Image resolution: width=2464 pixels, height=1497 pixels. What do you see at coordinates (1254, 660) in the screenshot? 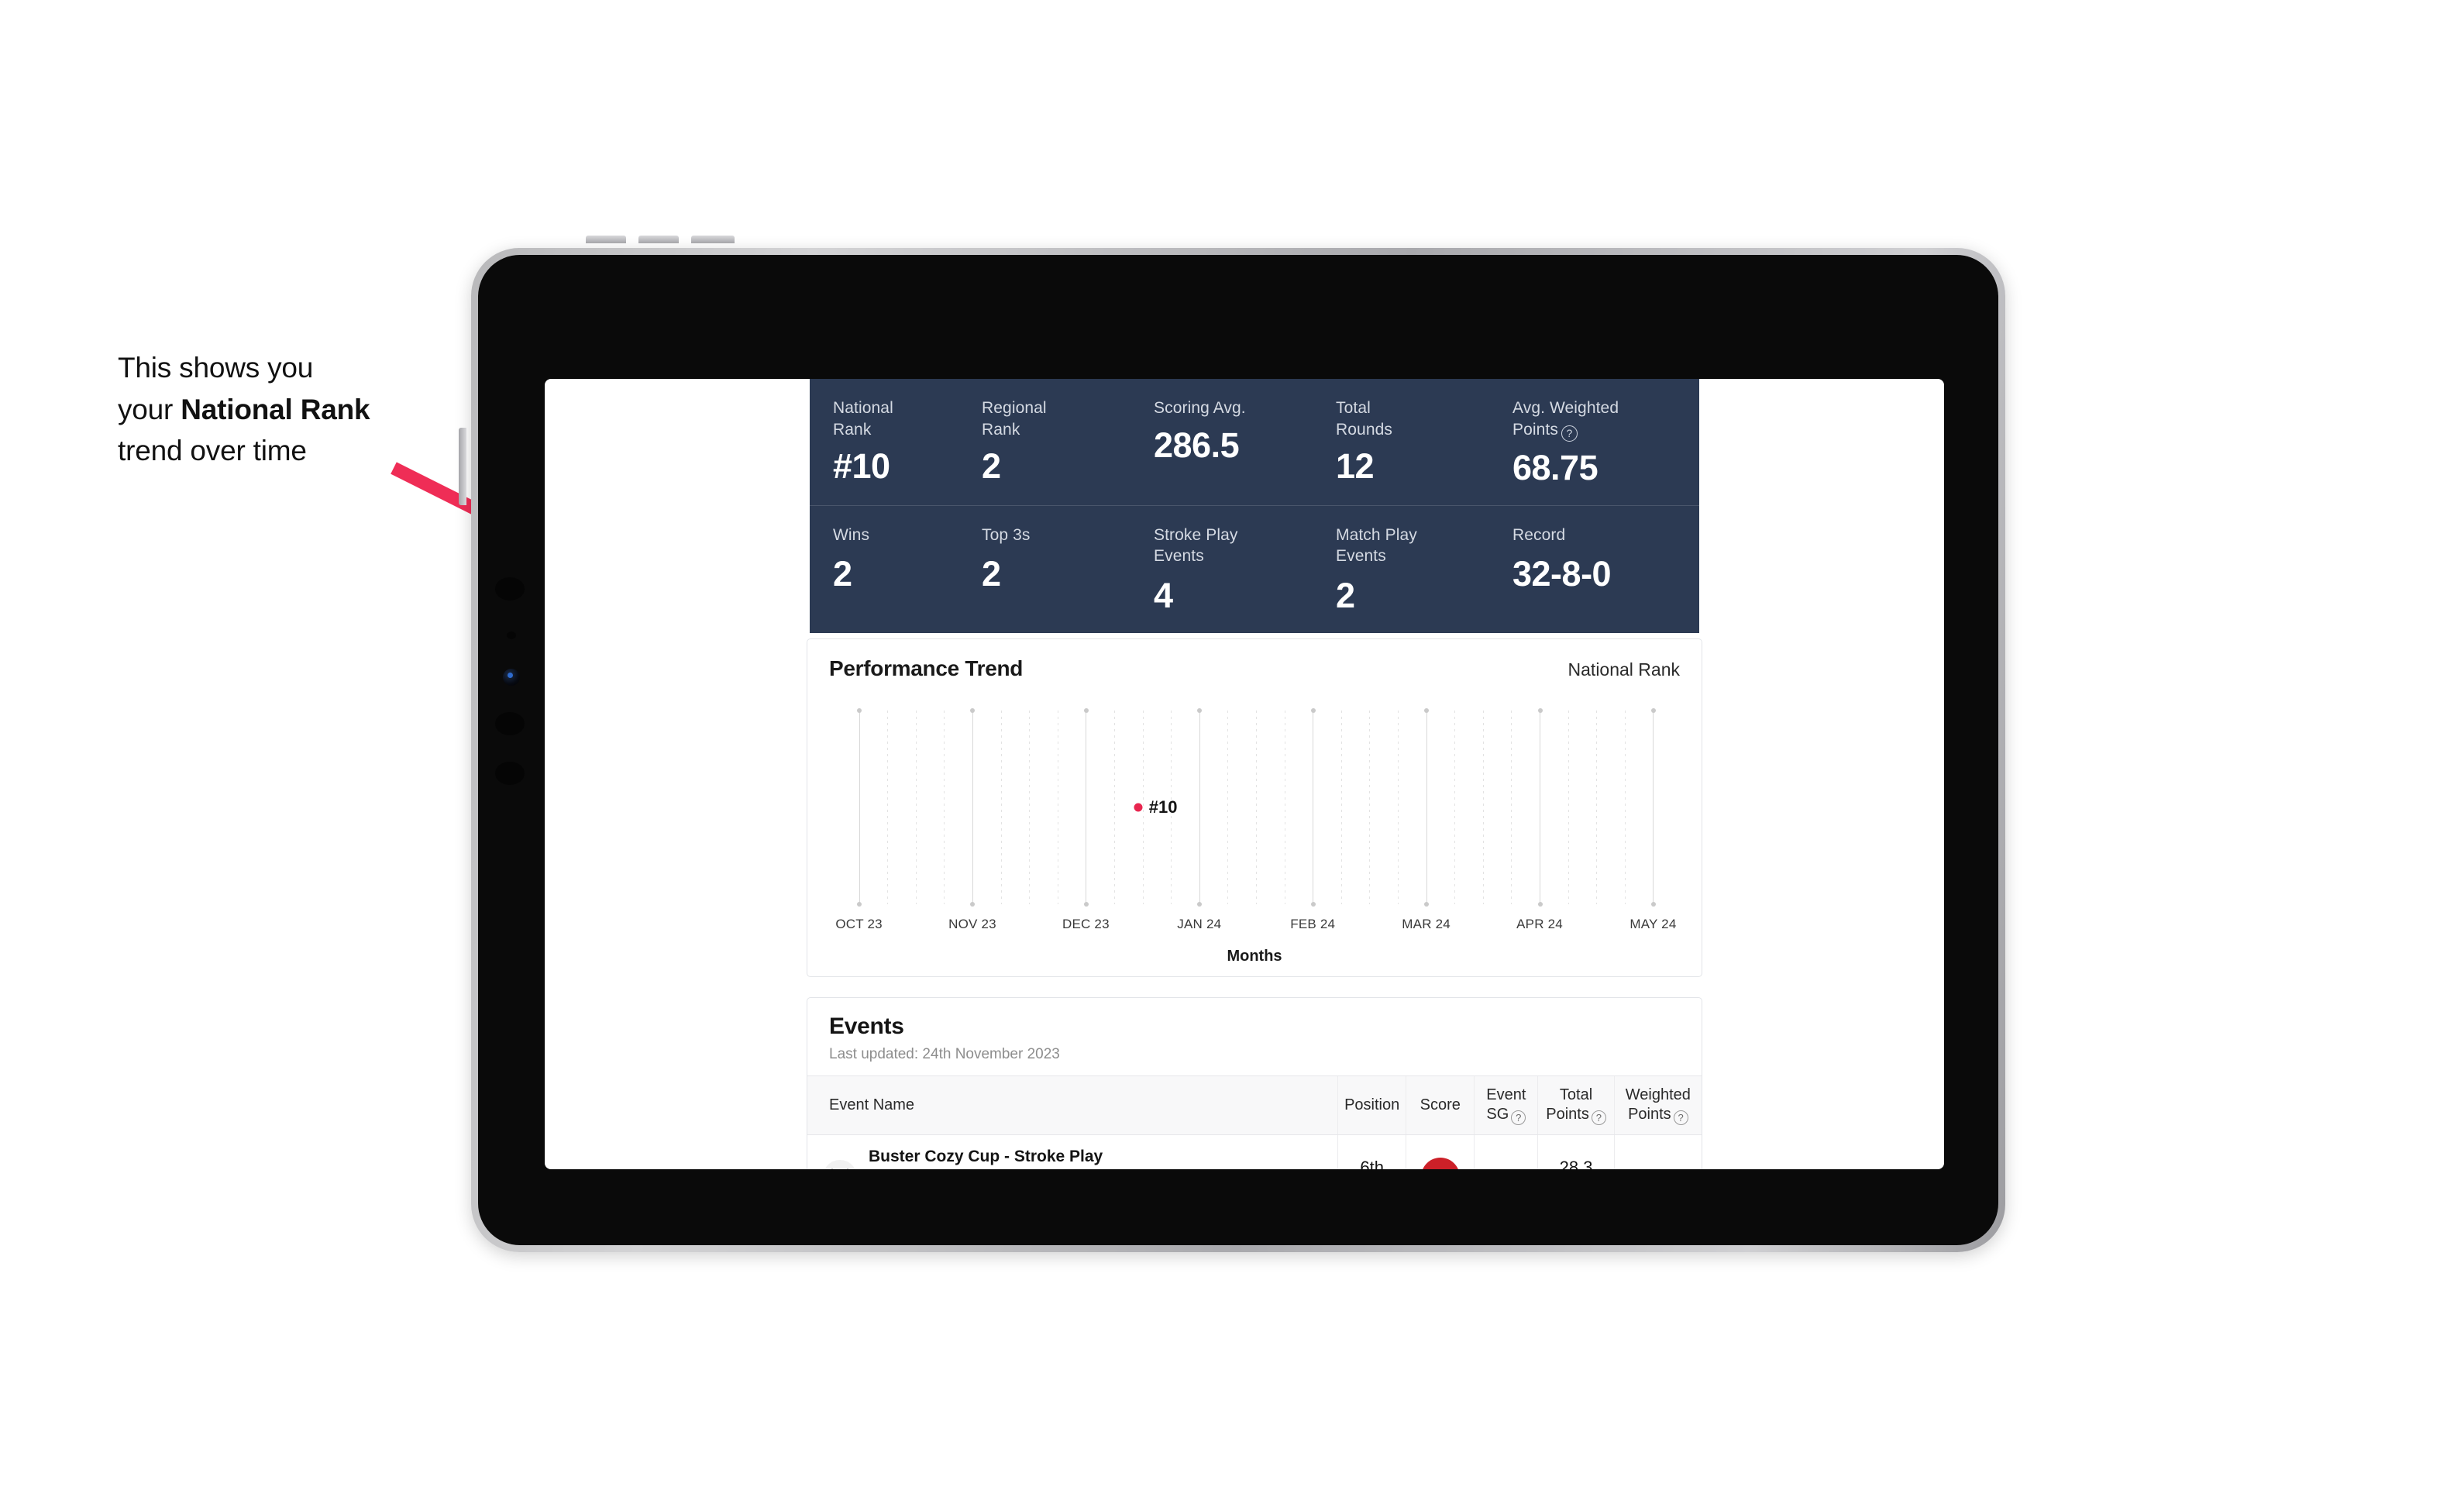
I see `trend-header: Performance Trend National Rank` at bounding box center [1254, 660].